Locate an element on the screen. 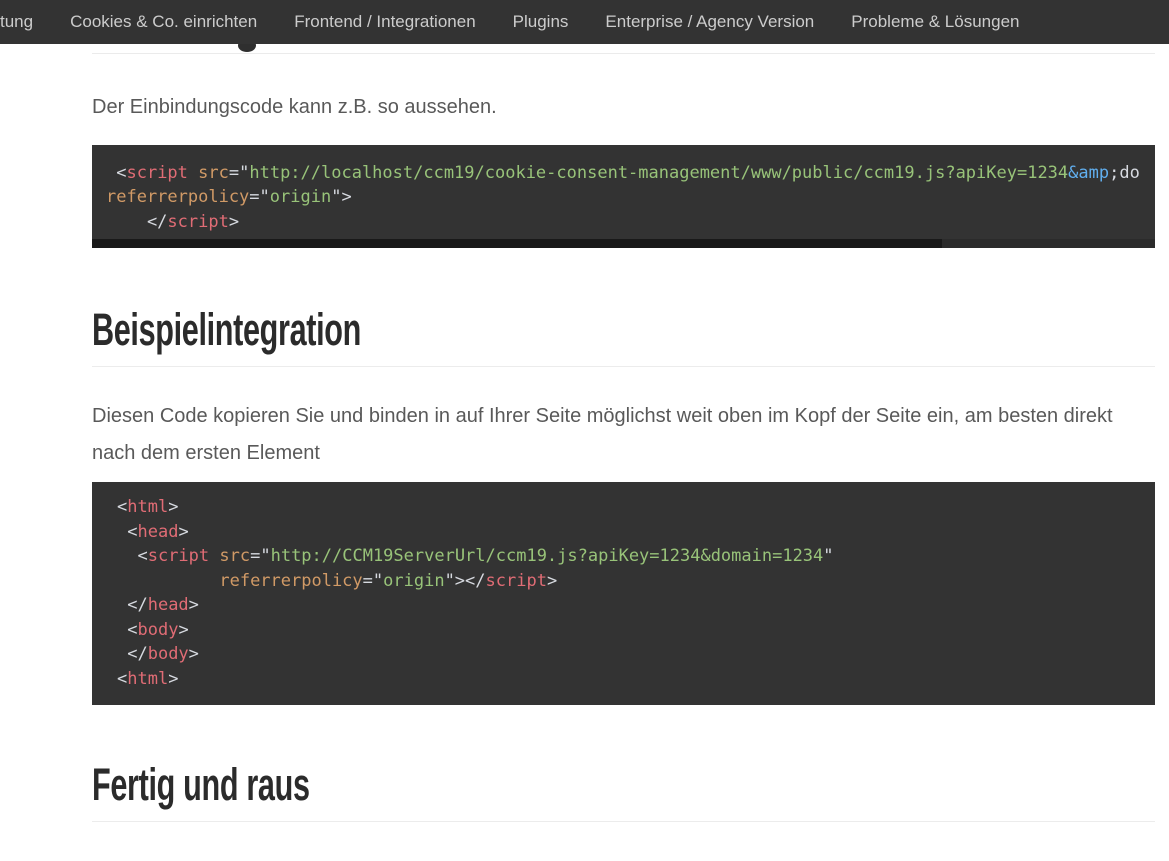 This screenshot has width=1169, height=861. section-heading-beispielintegration: Beispielintegration is located at coordinates (623, 335).